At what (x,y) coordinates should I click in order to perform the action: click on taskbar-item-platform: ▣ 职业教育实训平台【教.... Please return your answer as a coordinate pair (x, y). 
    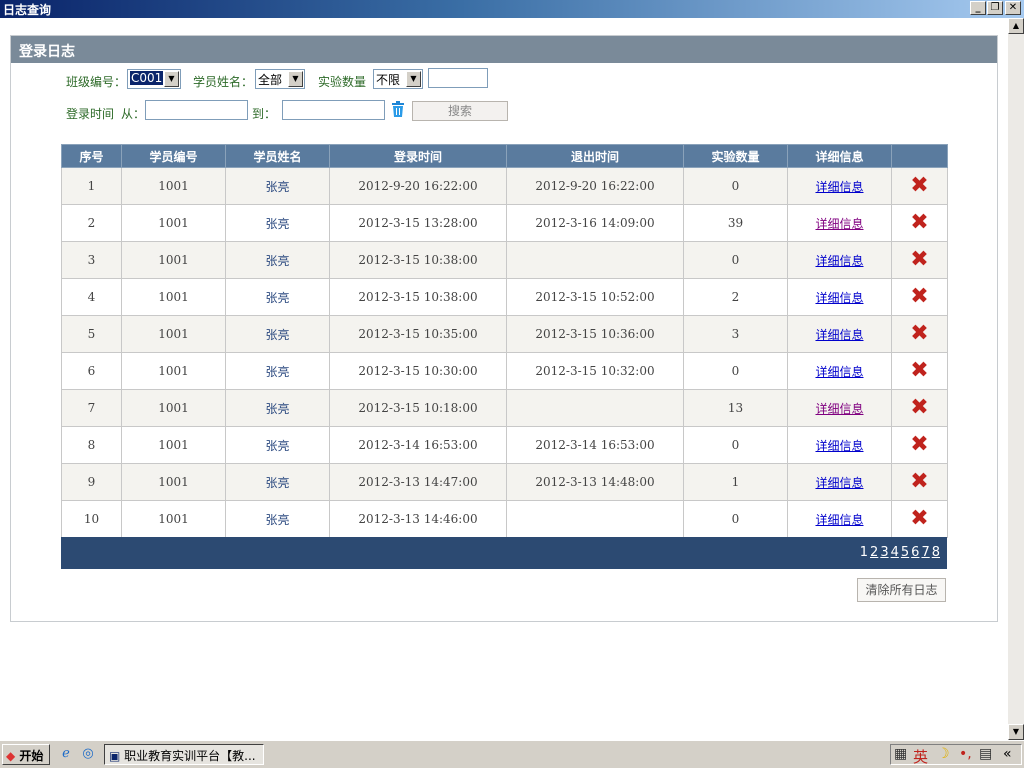
    Looking at the image, I should click on (184, 754).